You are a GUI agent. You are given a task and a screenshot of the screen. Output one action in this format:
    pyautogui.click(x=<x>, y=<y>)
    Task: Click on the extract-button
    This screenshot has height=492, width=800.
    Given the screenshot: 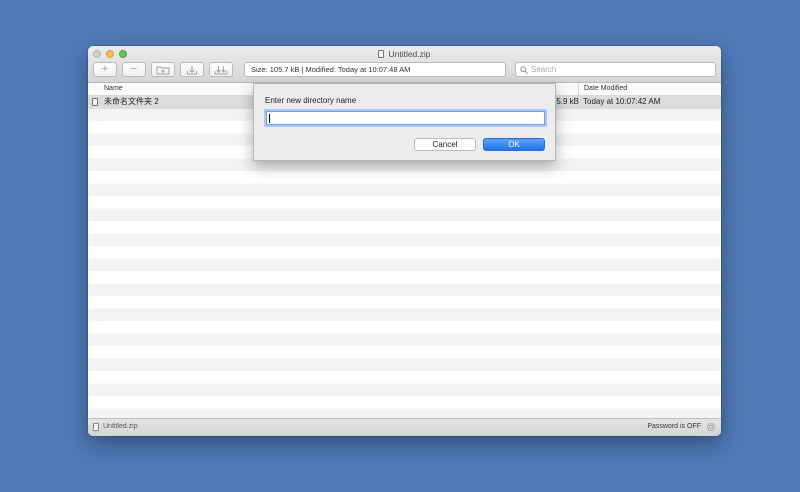 What is the action you would take?
    pyautogui.click(x=192, y=69)
    